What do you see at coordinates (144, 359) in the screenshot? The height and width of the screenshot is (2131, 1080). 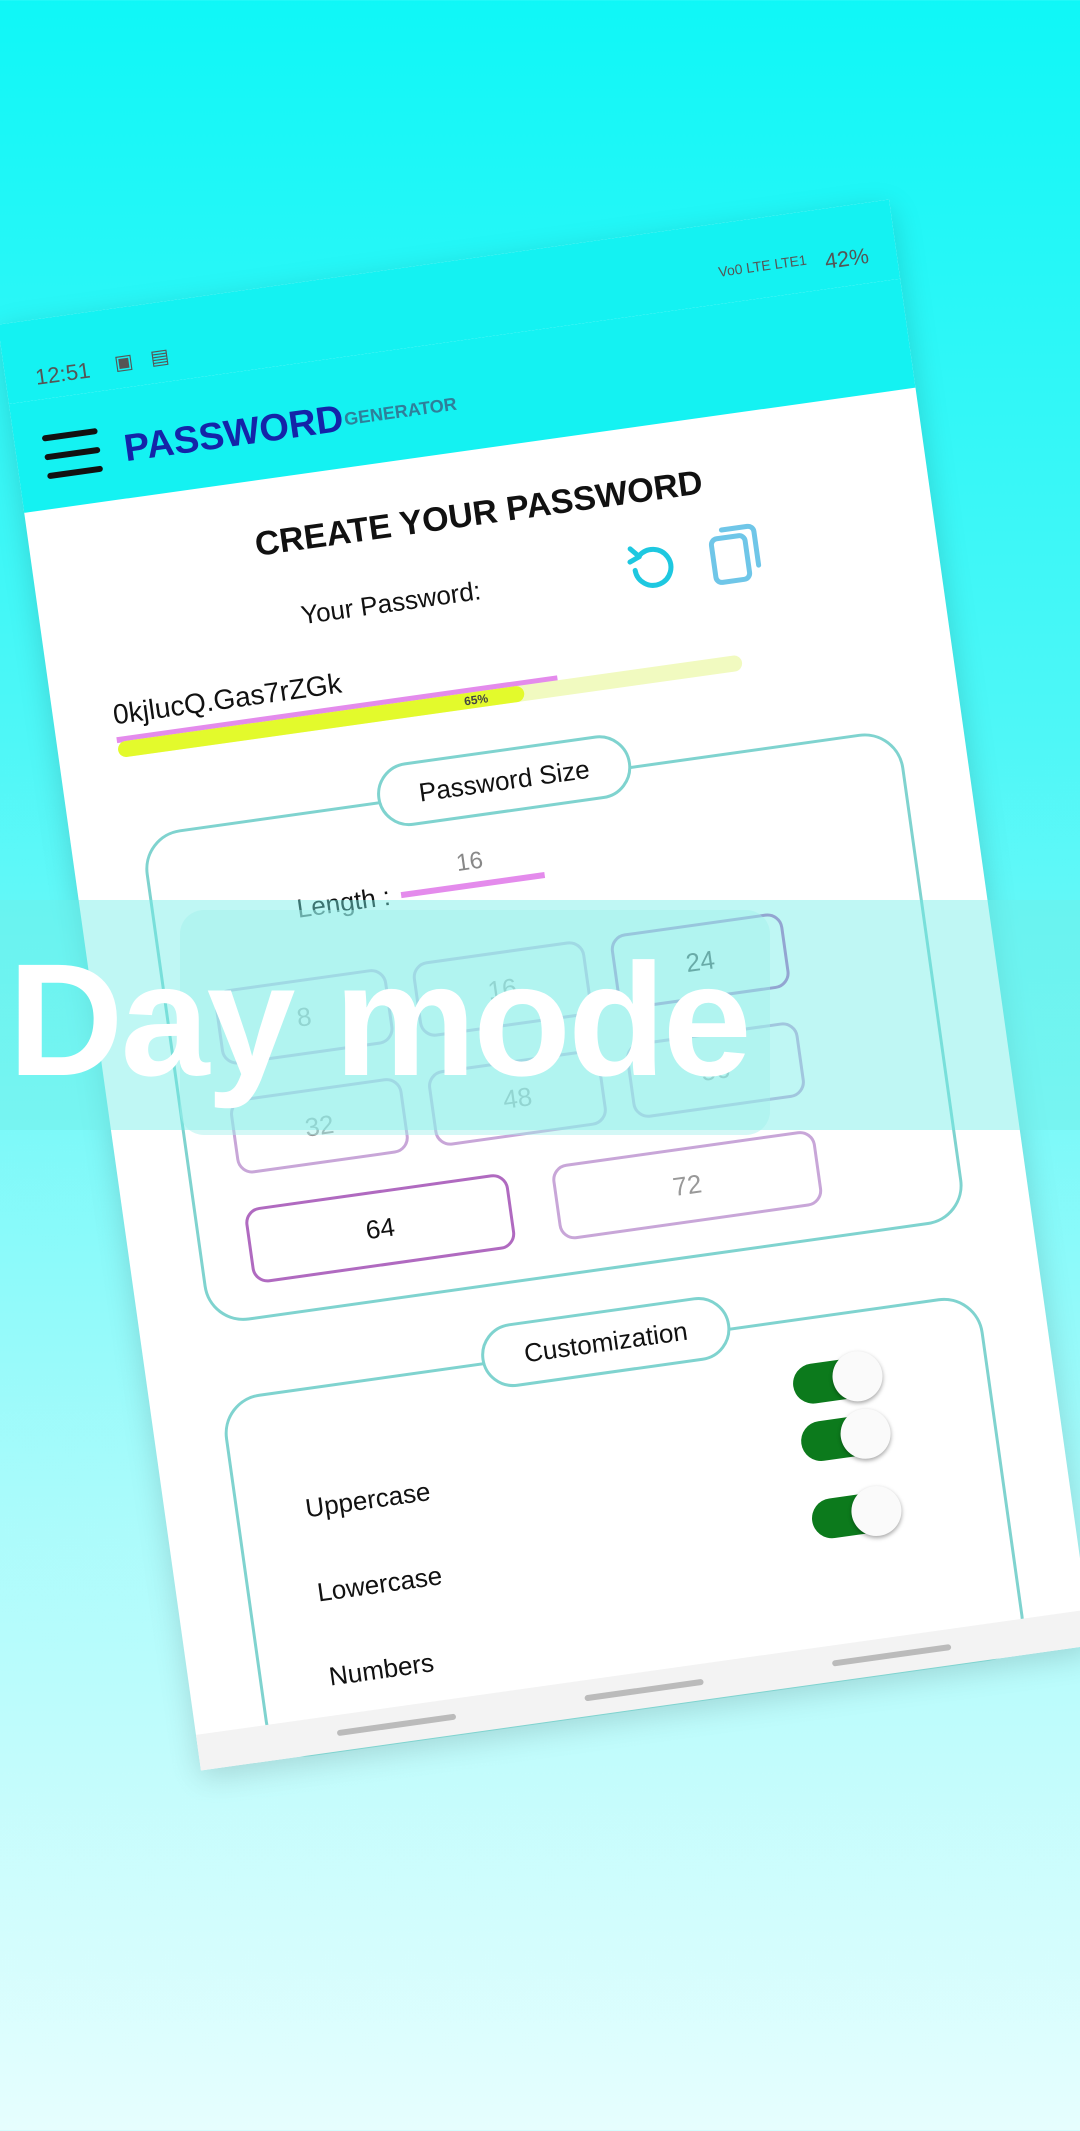 I see `notification-icons: ▣ ▤` at bounding box center [144, 359].